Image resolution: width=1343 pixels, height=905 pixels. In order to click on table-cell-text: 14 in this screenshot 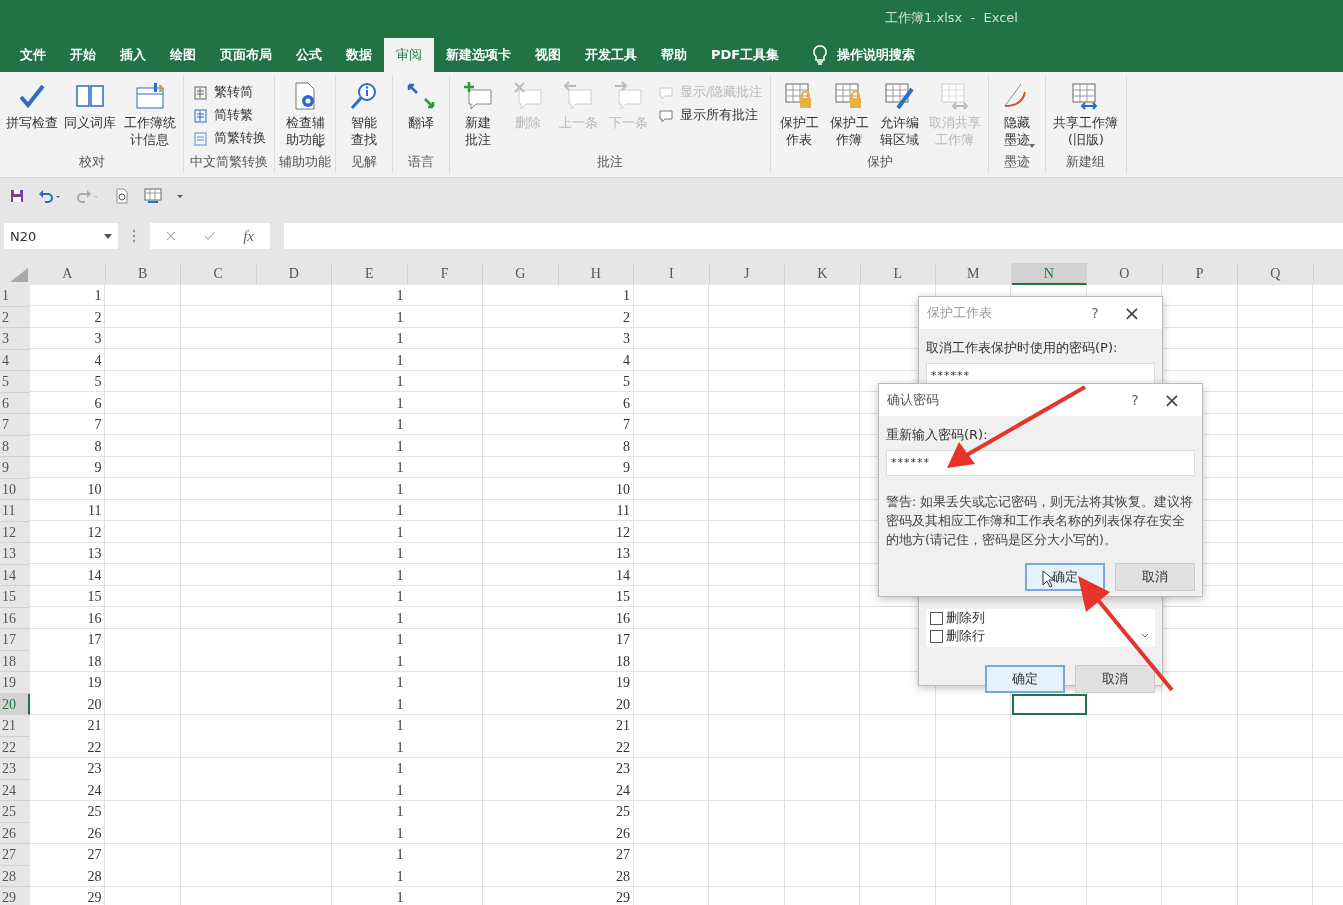, I will do `click(94, 575)`.